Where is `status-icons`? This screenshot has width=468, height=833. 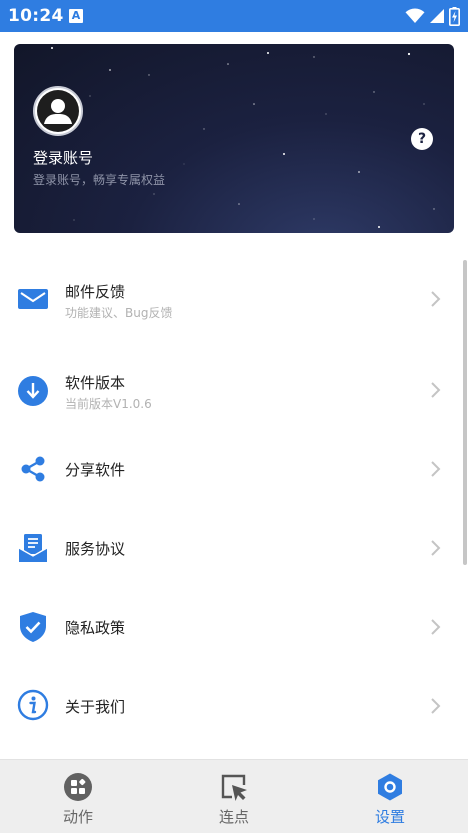
status-icons is located at coordinates (432, 16).